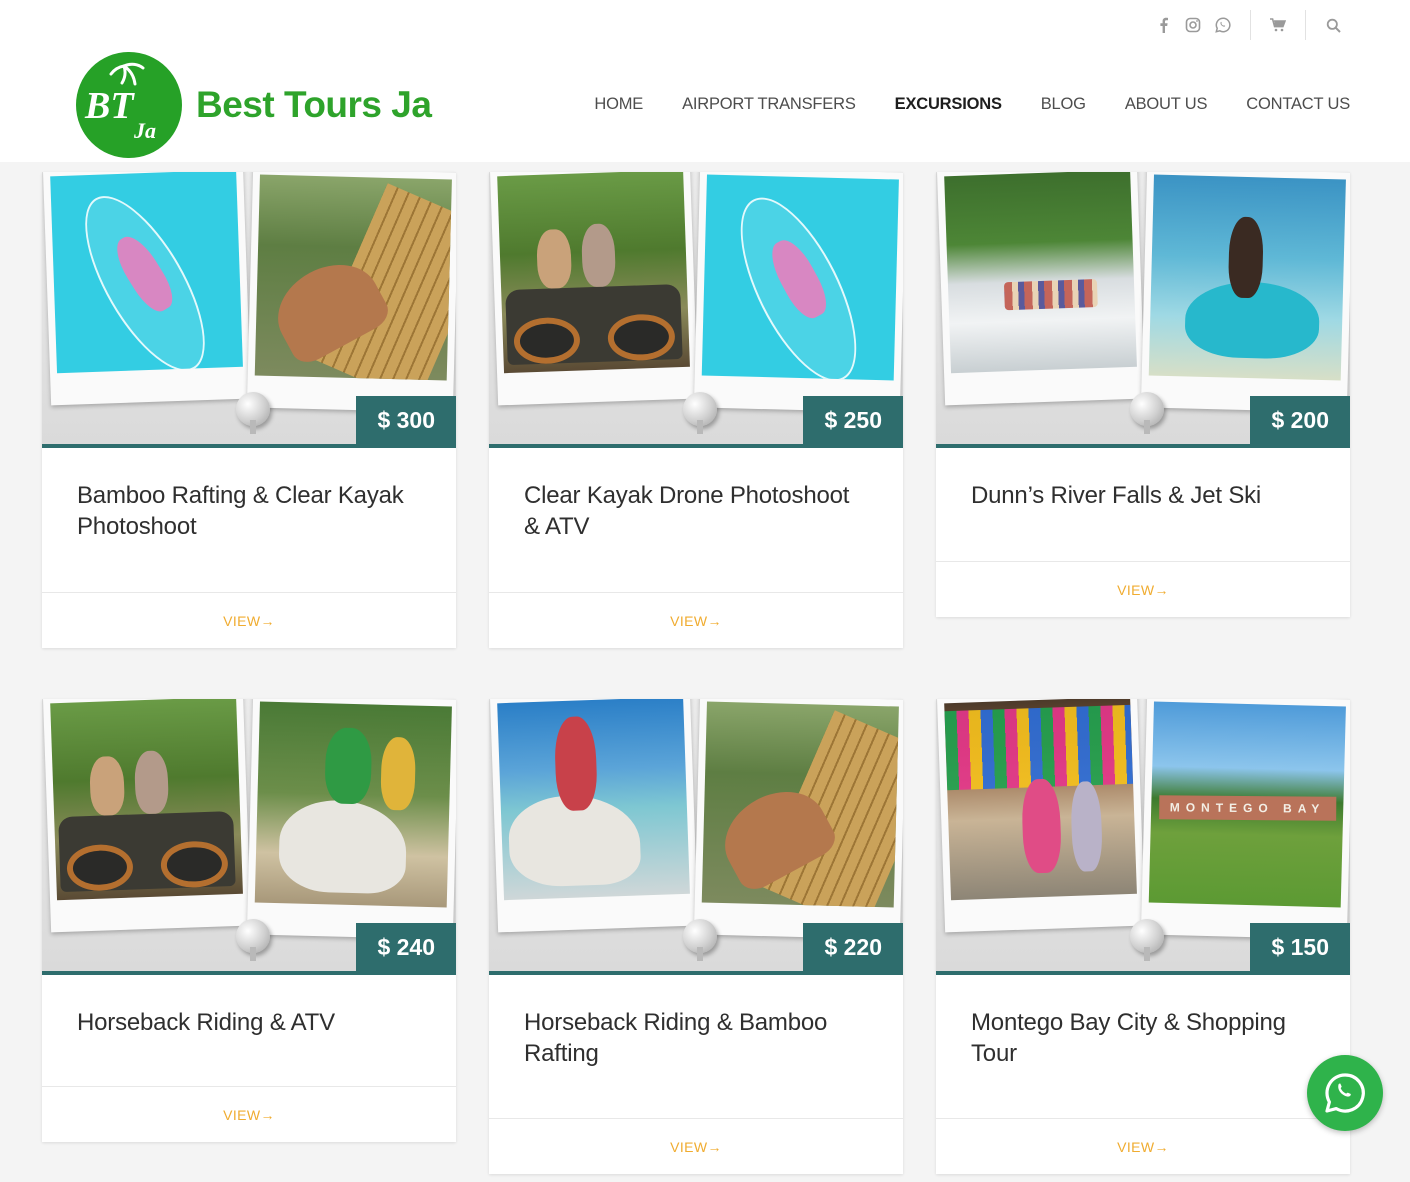 Image resolution: width=1410 pixels, height=1182 pixels. Describe the element at coordinates (696, 1022) in the screenshot. I see `tour-title: Horseback Riding & Bamboo Rafting` at that location.